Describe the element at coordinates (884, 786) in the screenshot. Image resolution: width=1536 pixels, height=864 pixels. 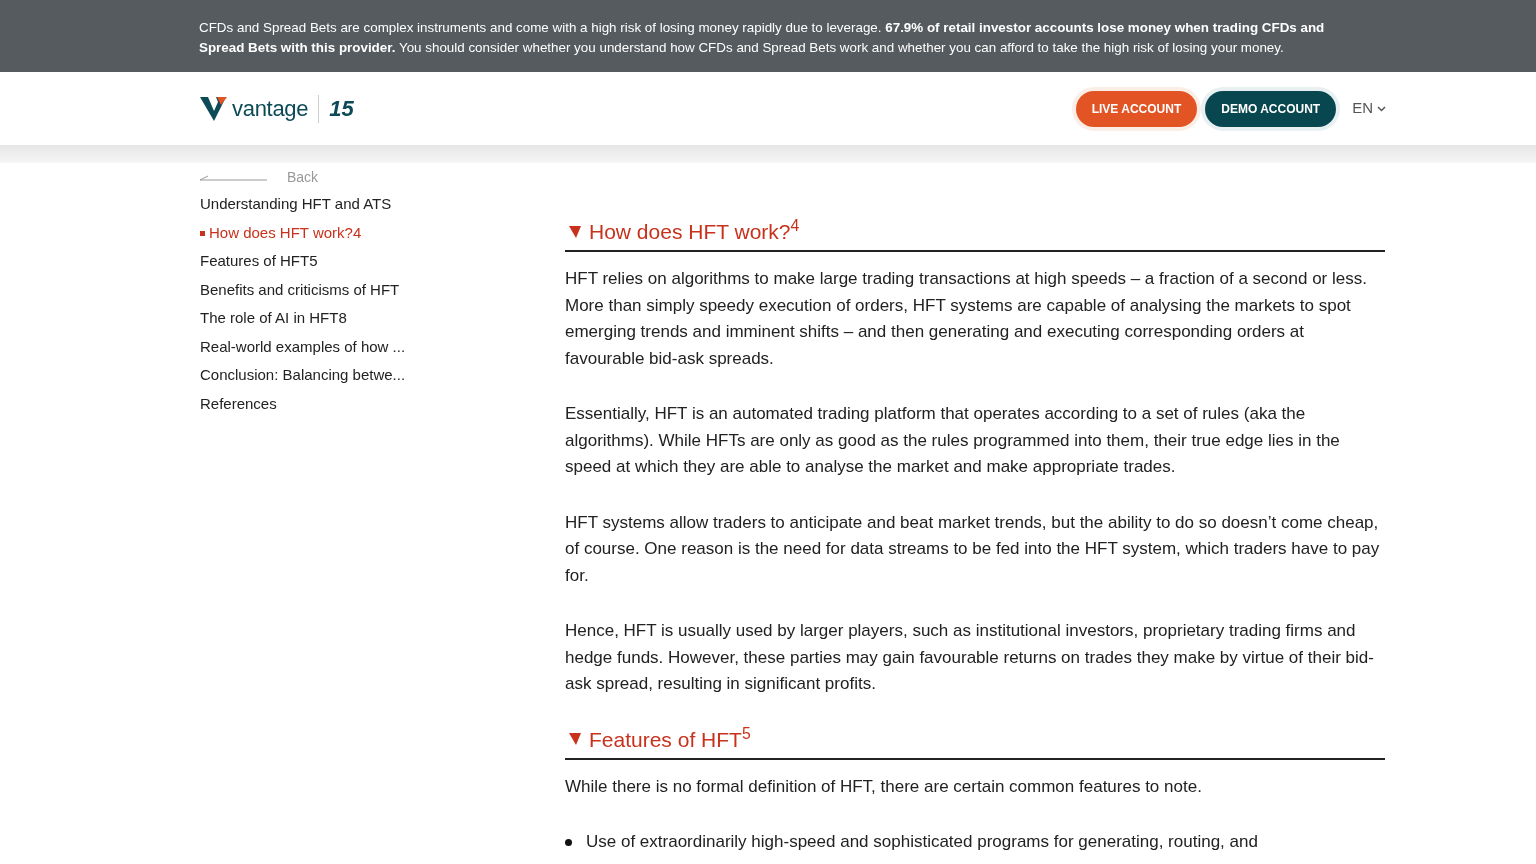
I see `paragraph: While there is no formal definition of HFT, there are certain common features to note.` at that location.